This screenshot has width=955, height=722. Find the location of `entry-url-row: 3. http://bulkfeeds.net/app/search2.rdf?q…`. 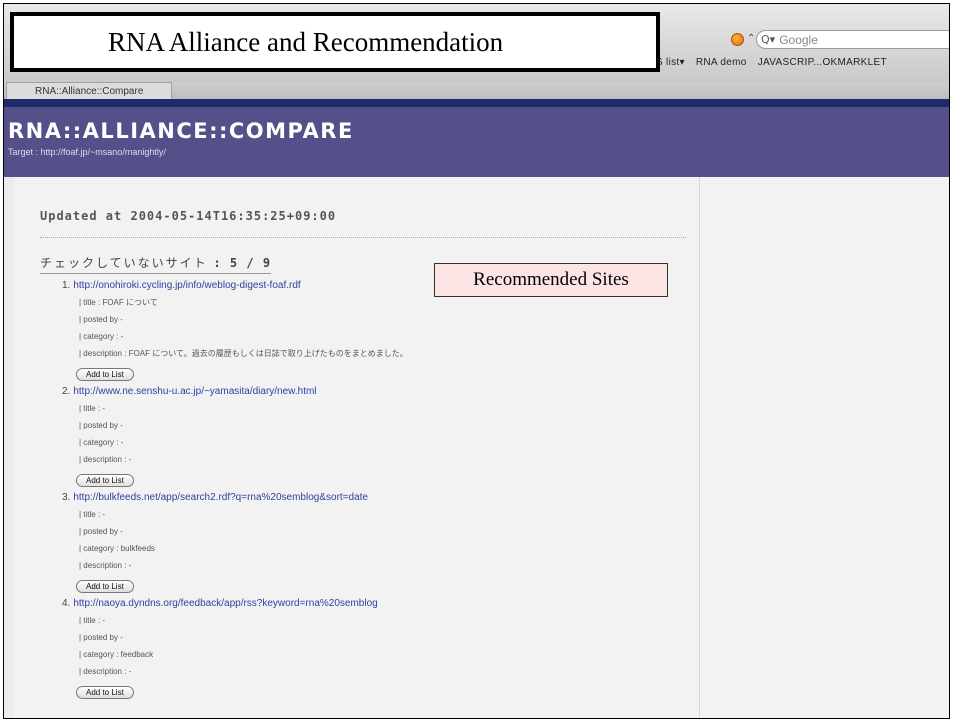

entry-url-row: 3. http://bulkfeeds.net/app/search2.rdf?q… is located at coordinates (377, 498).